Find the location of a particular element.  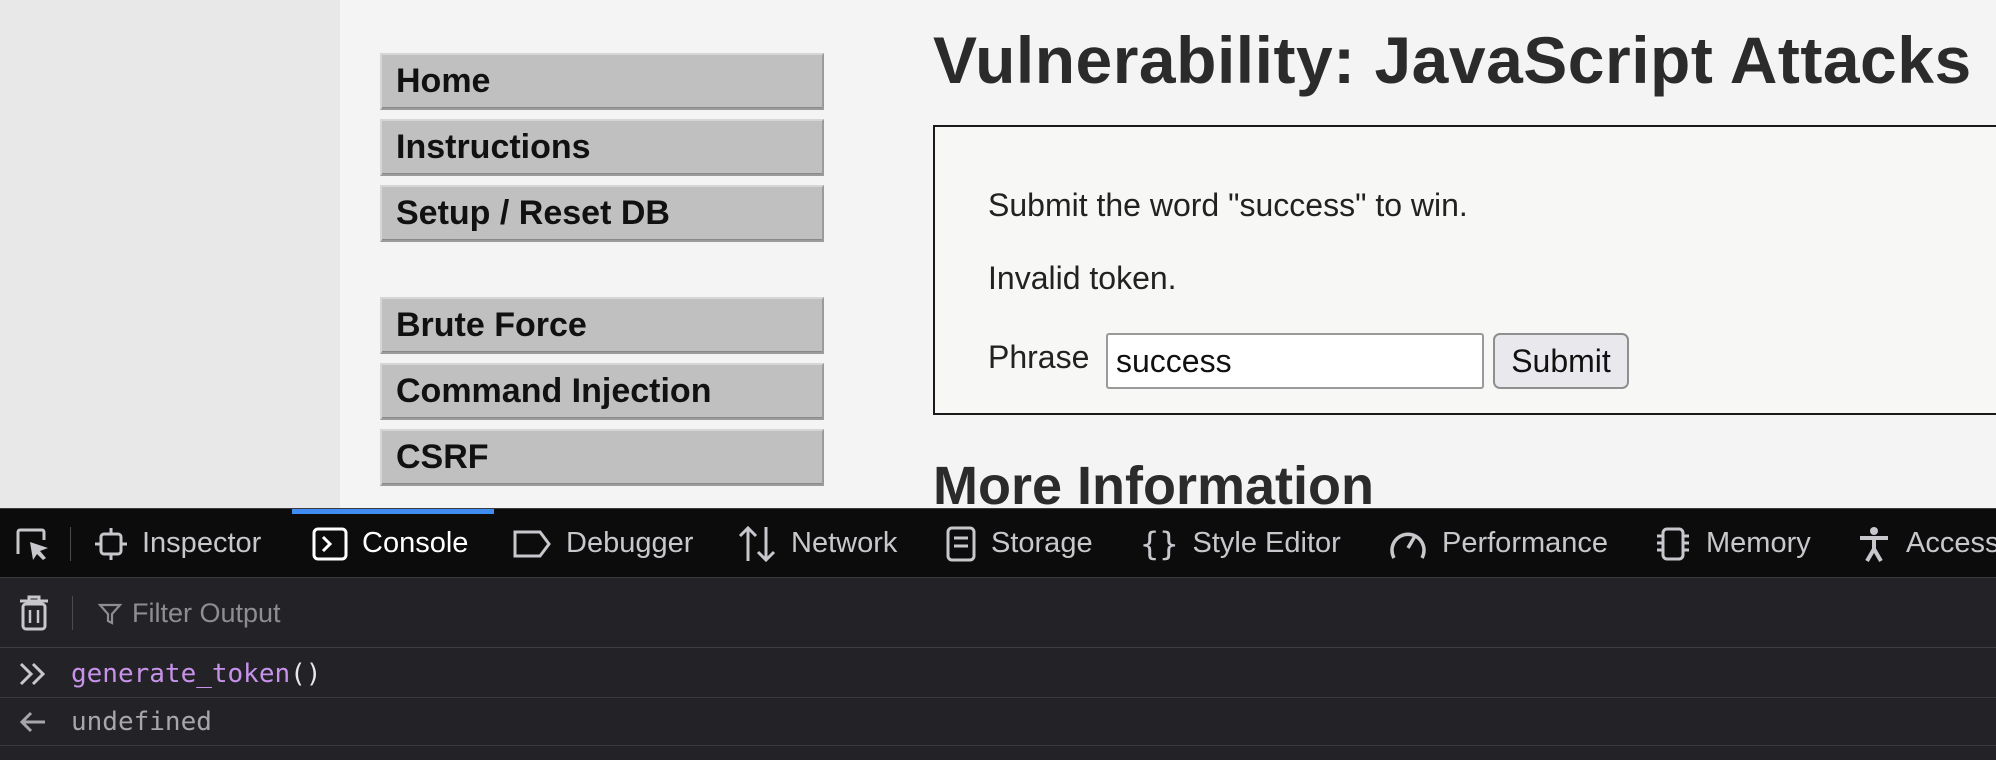

console-input-text: generate_token() is located at coordinates (196, 674).